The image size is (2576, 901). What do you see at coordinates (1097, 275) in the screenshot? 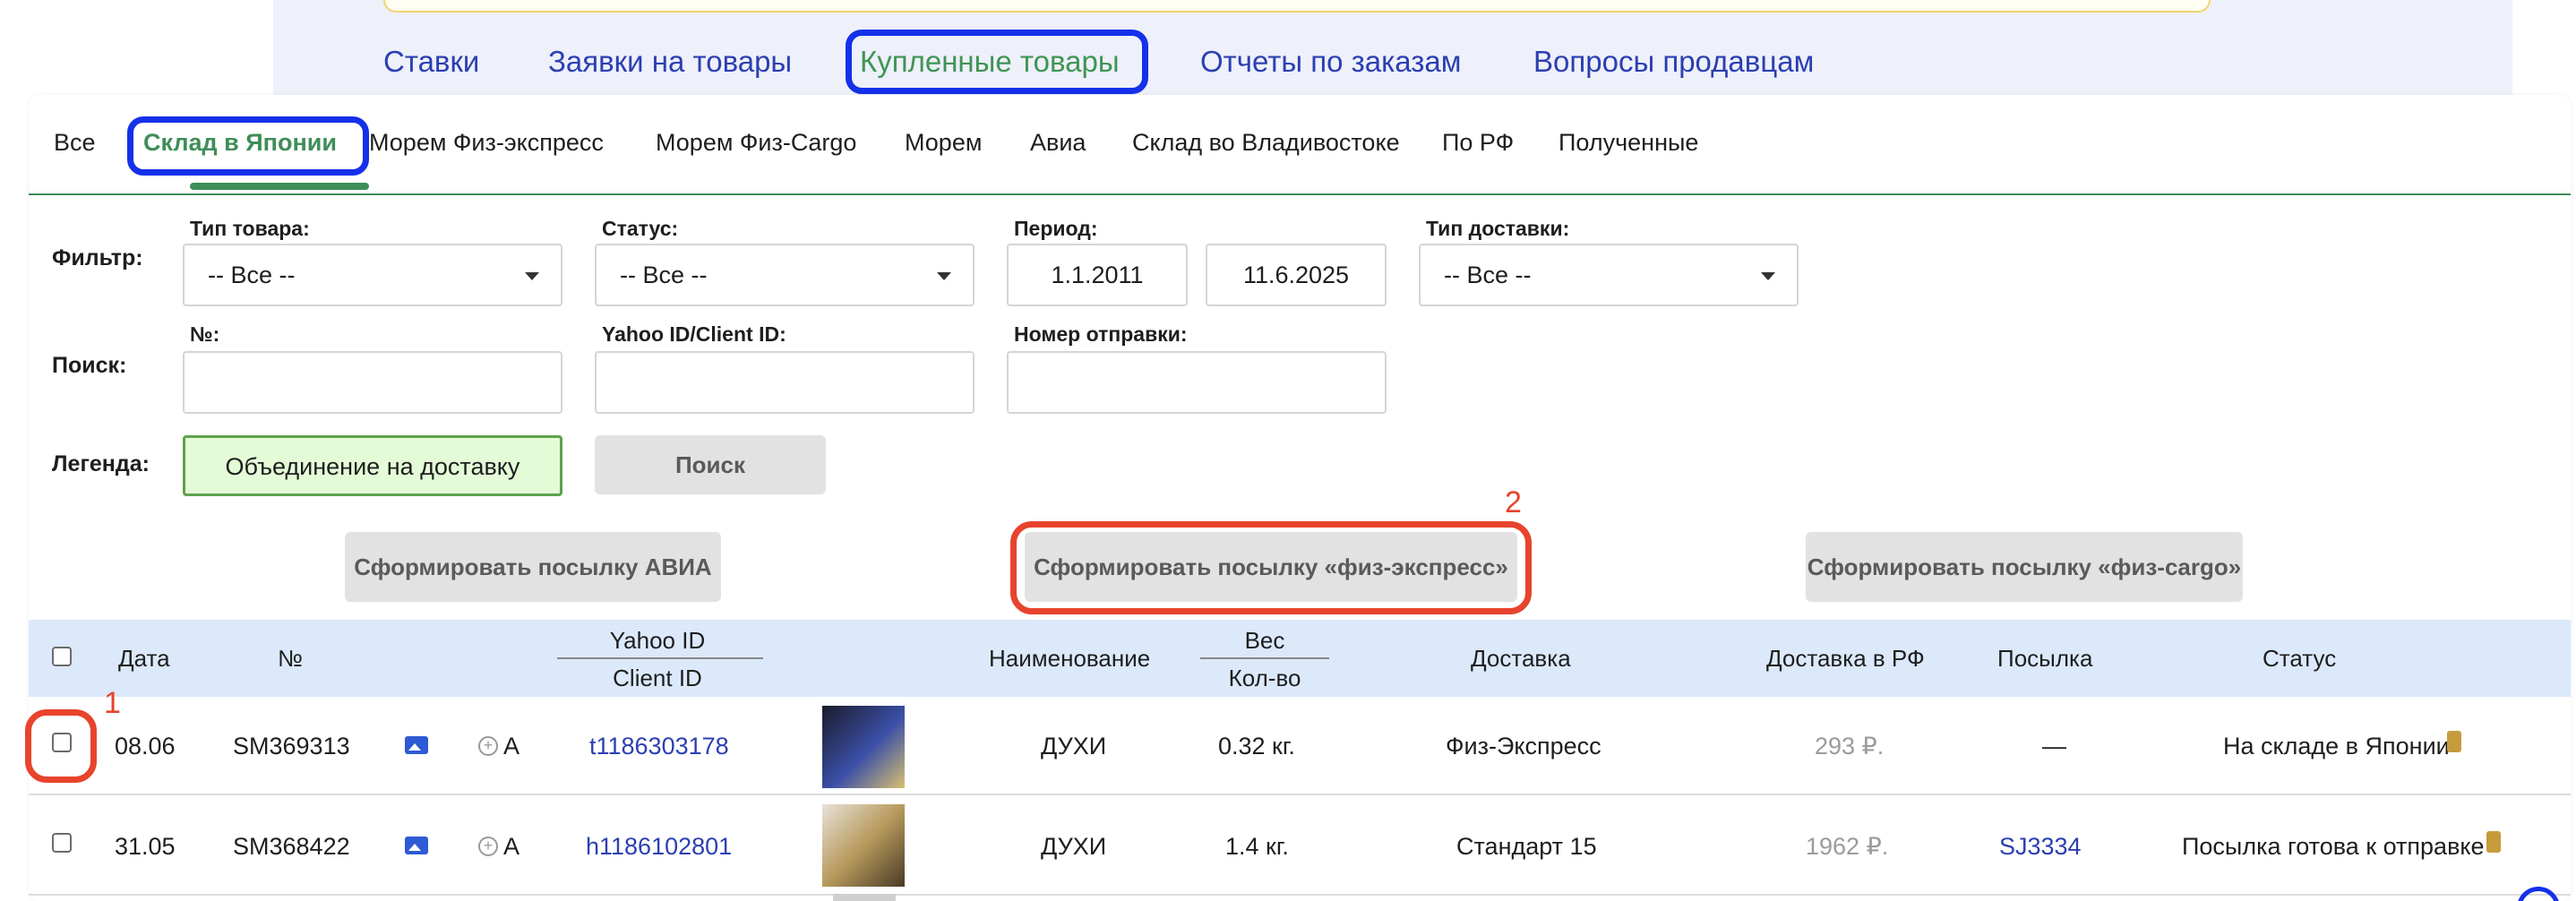
I see `period-from-input: 1.1.2011` at bounding box center [1097, 275].